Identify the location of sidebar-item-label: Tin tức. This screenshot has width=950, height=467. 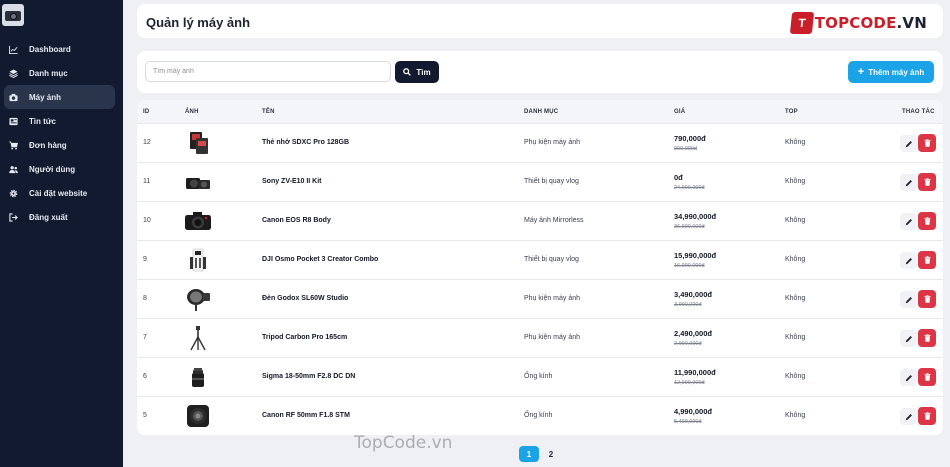
(42, 121).